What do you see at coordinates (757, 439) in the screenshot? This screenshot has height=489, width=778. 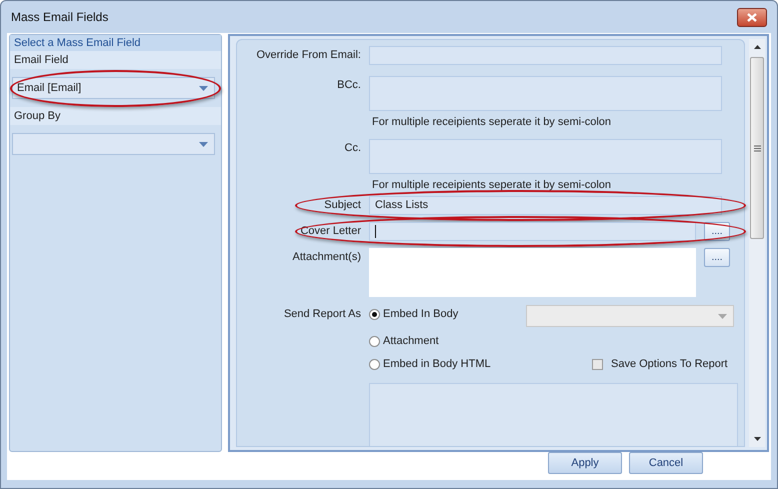 I see `scroll-down-icon` at bounding box center [757, 439].